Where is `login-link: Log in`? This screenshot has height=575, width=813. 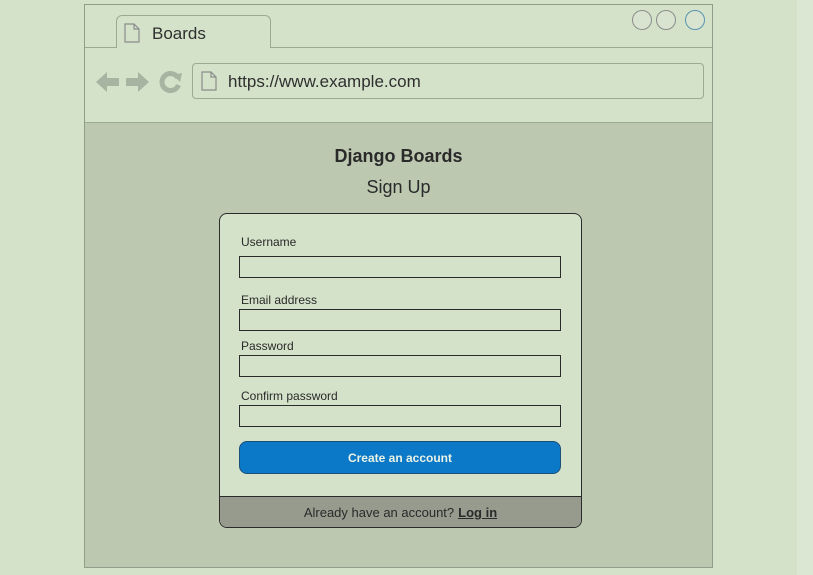 login-link: Log in is located at coordinates (477, 512).